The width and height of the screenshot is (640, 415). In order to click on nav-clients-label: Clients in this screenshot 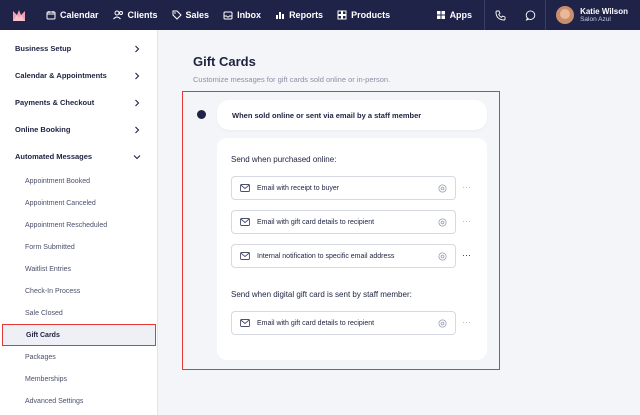, I will do `click(142, 15)`.